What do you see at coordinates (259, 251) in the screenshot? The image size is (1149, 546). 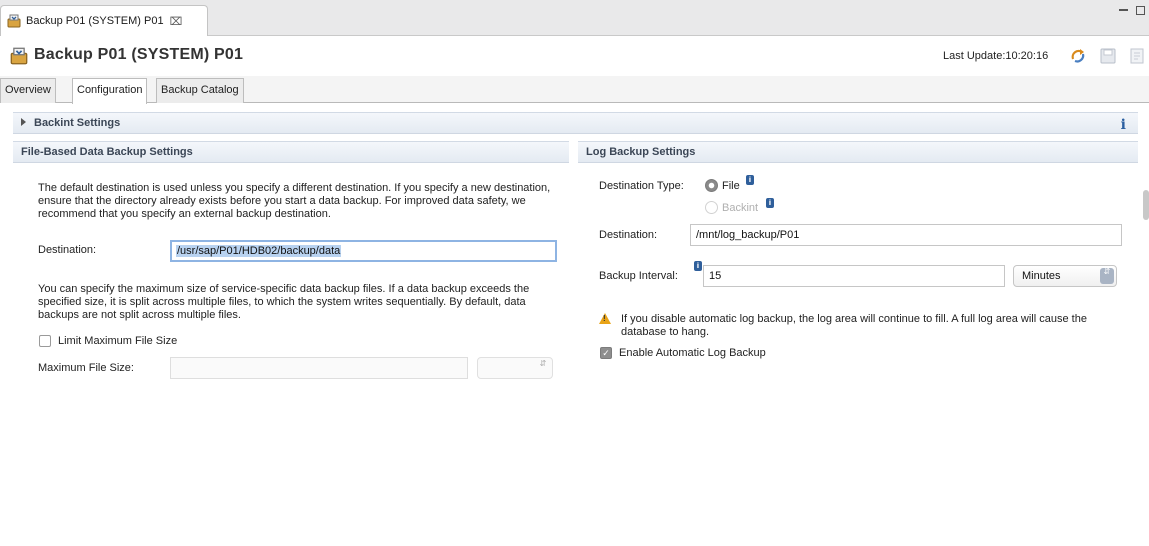 I see `data-destination-value: /usr/sap/P01/HDB02/backup/data` at bounding box center [259, 251].